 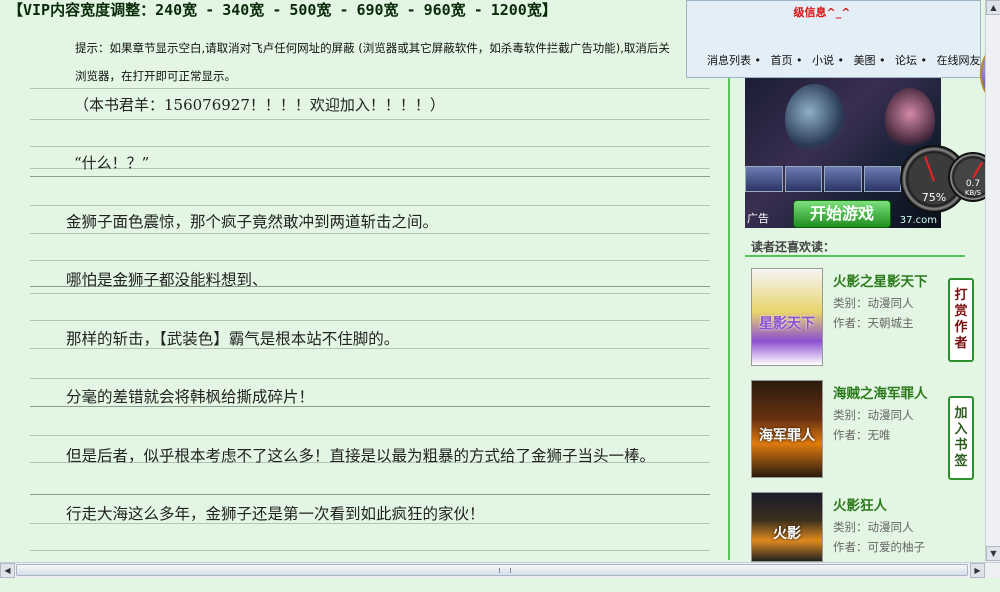 I want to click on recommend-book: 海军罪人 海贼之海军罪人 类别：动漫同人 作者：无唯, so click(x=856, y=430).